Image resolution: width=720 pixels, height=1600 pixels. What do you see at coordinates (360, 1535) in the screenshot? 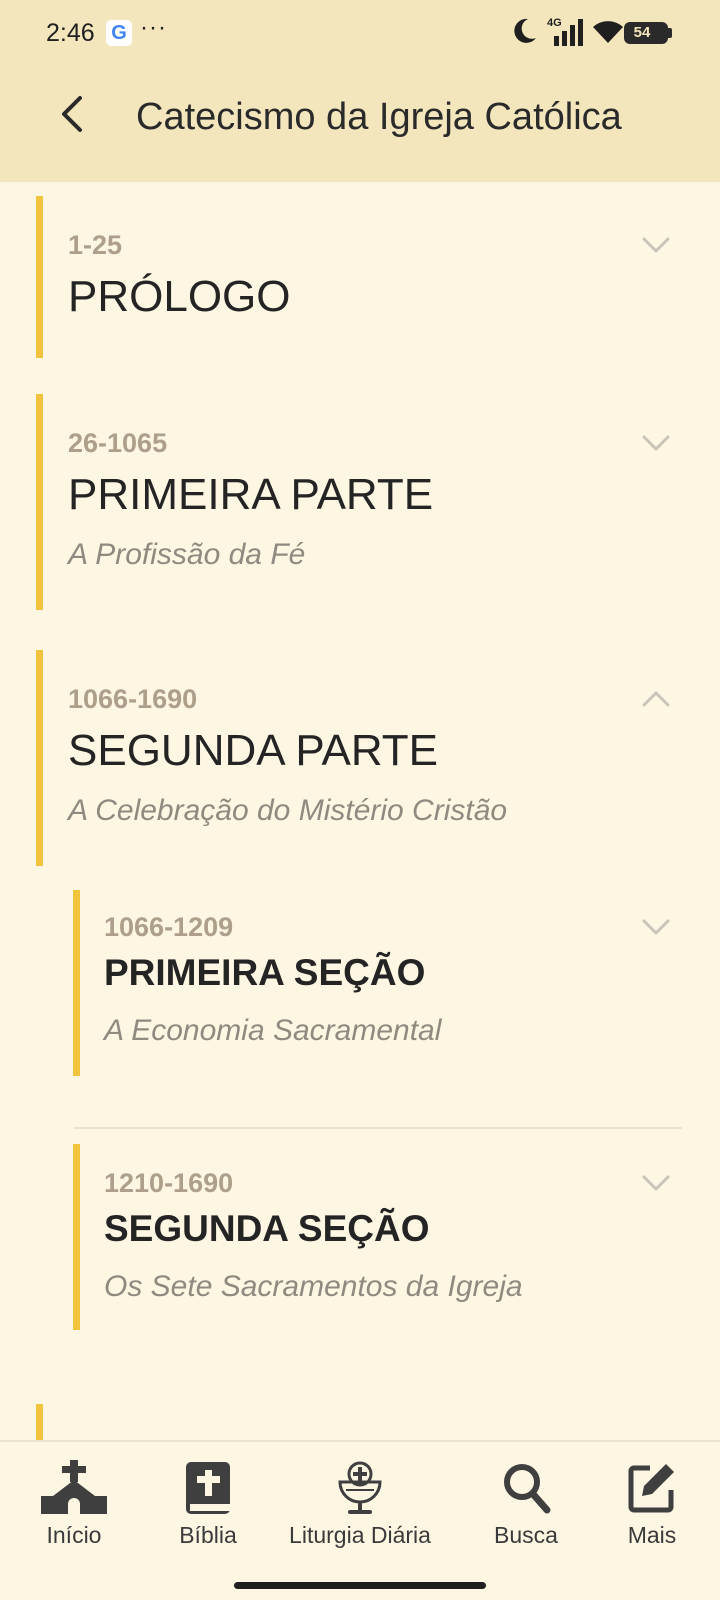
I see `nav-label: Liturgia Diária` at bounding box center [360, 1535].